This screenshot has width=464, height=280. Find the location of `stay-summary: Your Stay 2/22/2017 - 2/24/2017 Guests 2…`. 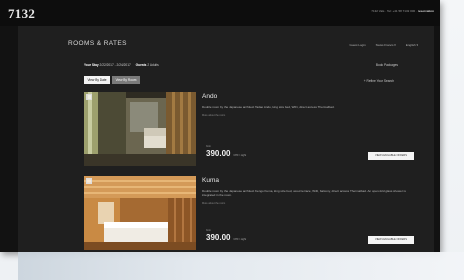

stay-summary: Your Stay 2/22/2017 - 2/24/2017 Guests 2… is located at coordinates (121, 65).